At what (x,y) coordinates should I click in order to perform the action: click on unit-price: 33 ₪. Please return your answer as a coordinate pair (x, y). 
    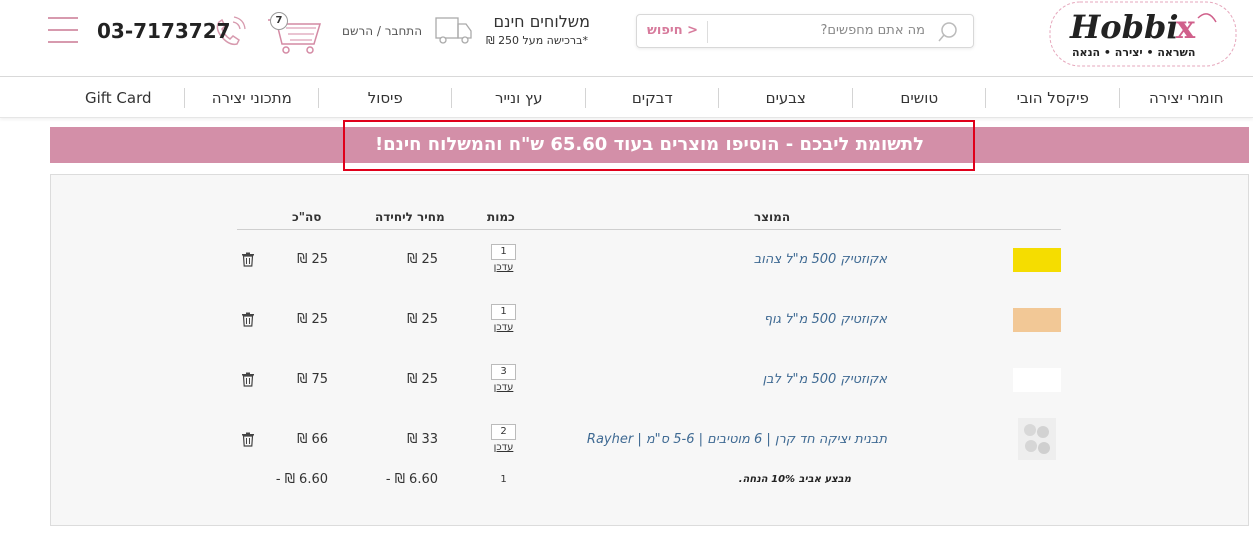
    Looking at the image, I should click on (422, 439).